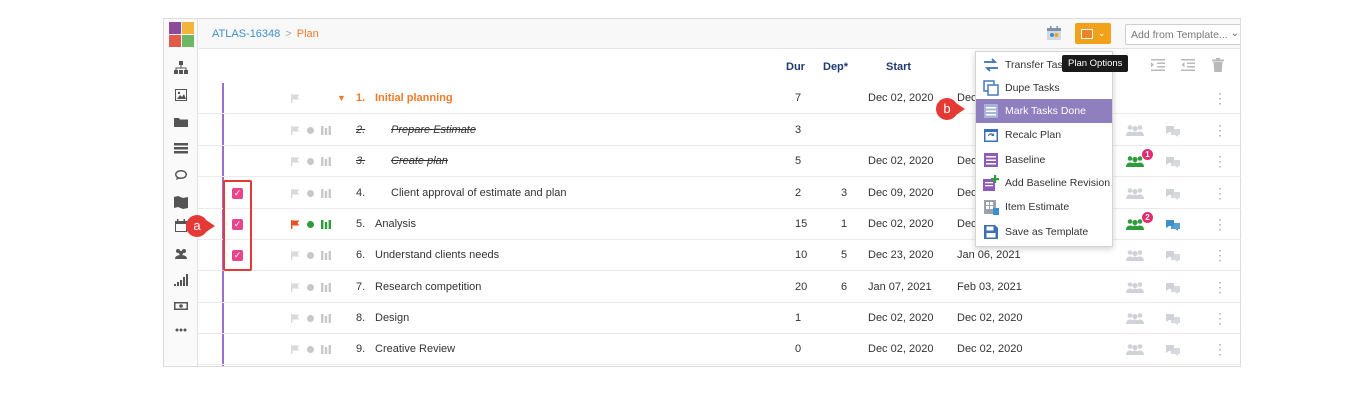  I want to click on plan-options-button: ⌄, so click(1093, 33).